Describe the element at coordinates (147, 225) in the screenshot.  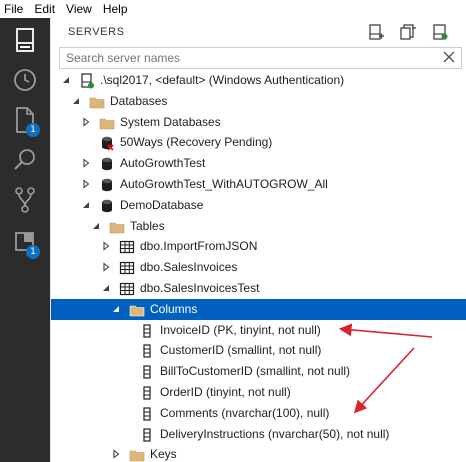
I see `tree-item-label: Tables` at that location.